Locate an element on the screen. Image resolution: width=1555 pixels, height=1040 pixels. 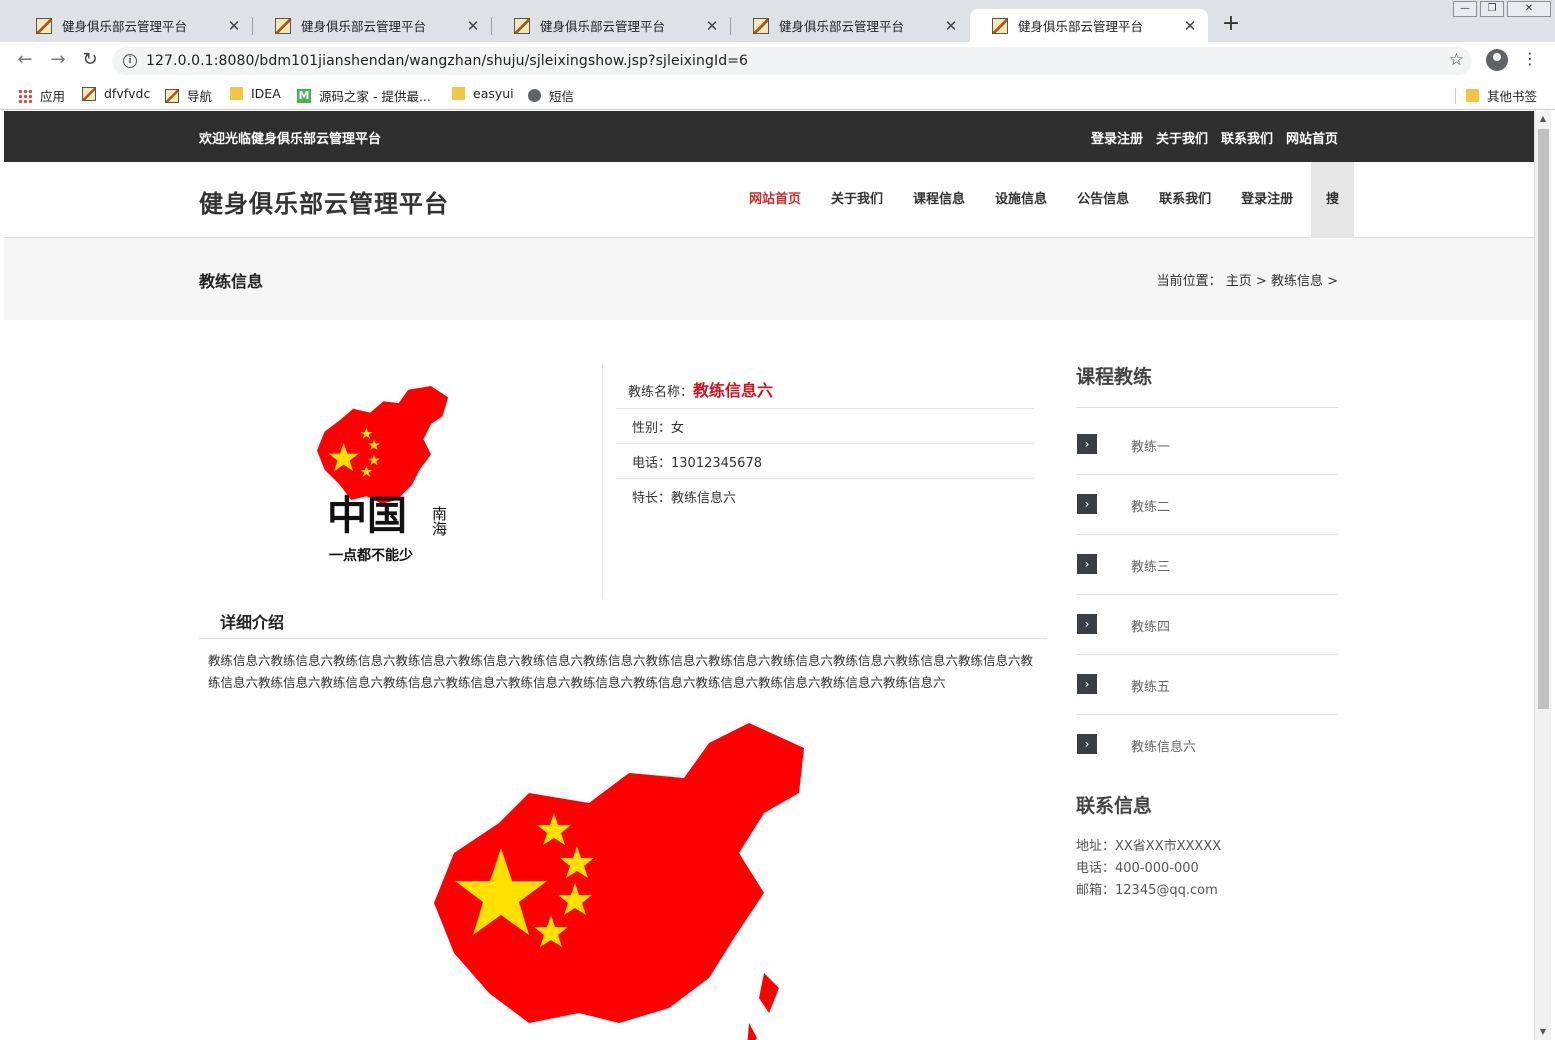
scrollbar-thumb is located at coordinates (1543, 419).